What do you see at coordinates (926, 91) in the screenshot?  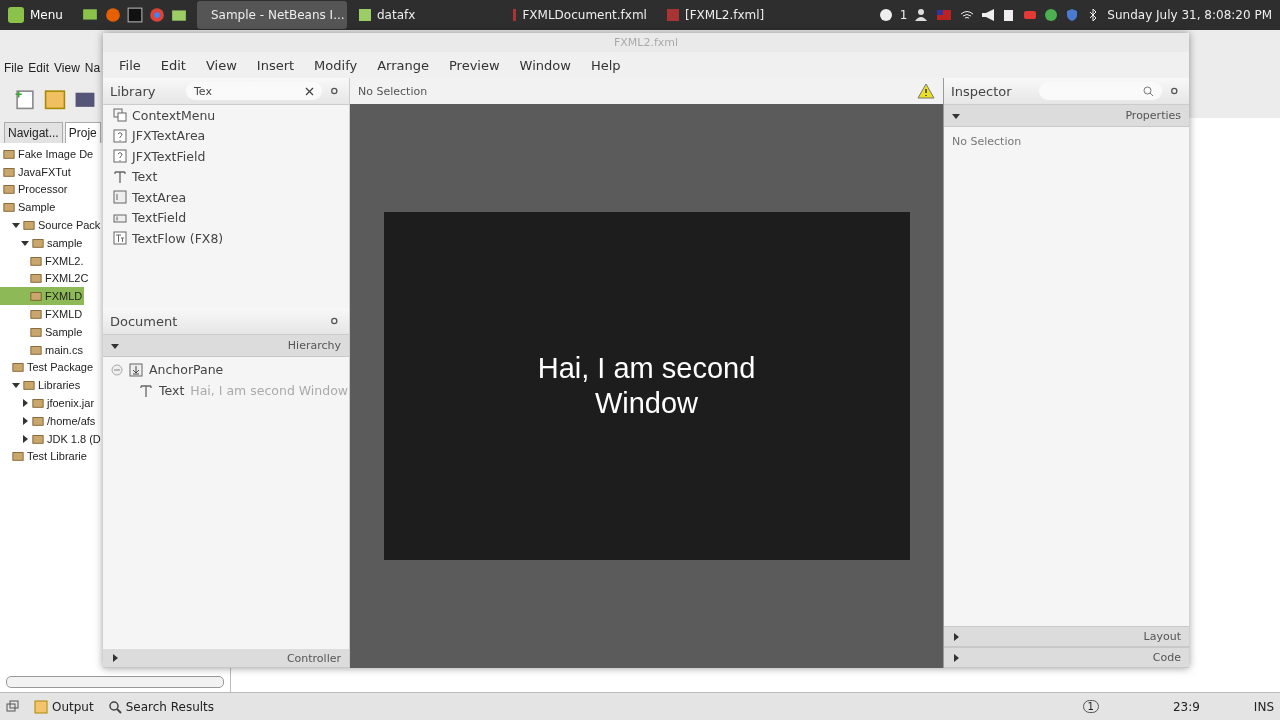 I see `warning-icon` at bounding box center [926, 91].